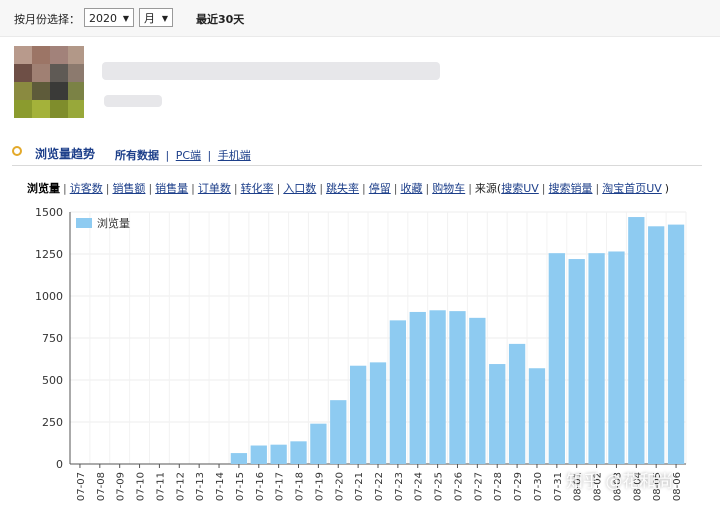  Describe the element at coordinates (220, 486) in the screenshot. I see `x-tick-label: 07-14` at that location.